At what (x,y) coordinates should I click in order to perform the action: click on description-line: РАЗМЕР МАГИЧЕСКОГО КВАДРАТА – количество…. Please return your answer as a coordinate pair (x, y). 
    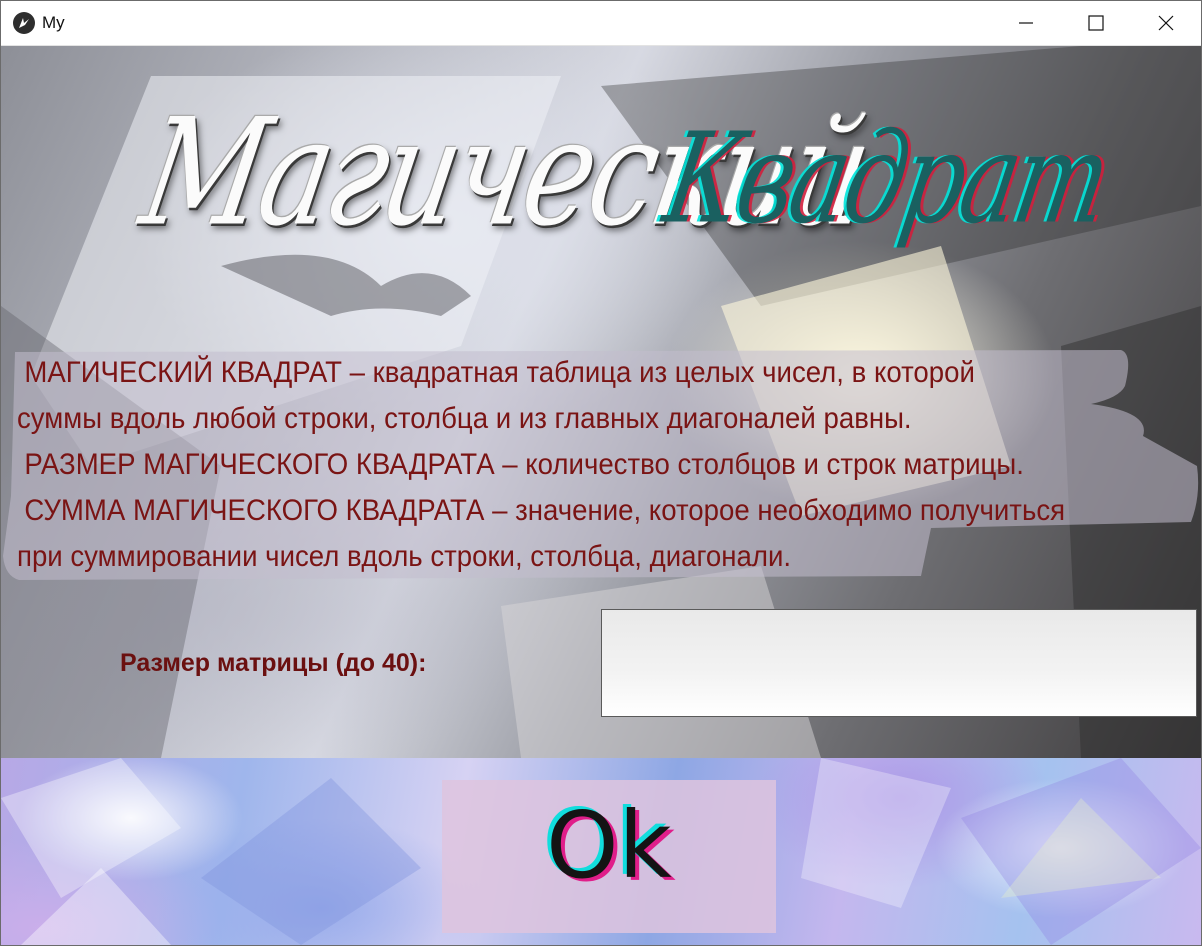
    Looking at the image, I should click on (524, 464).